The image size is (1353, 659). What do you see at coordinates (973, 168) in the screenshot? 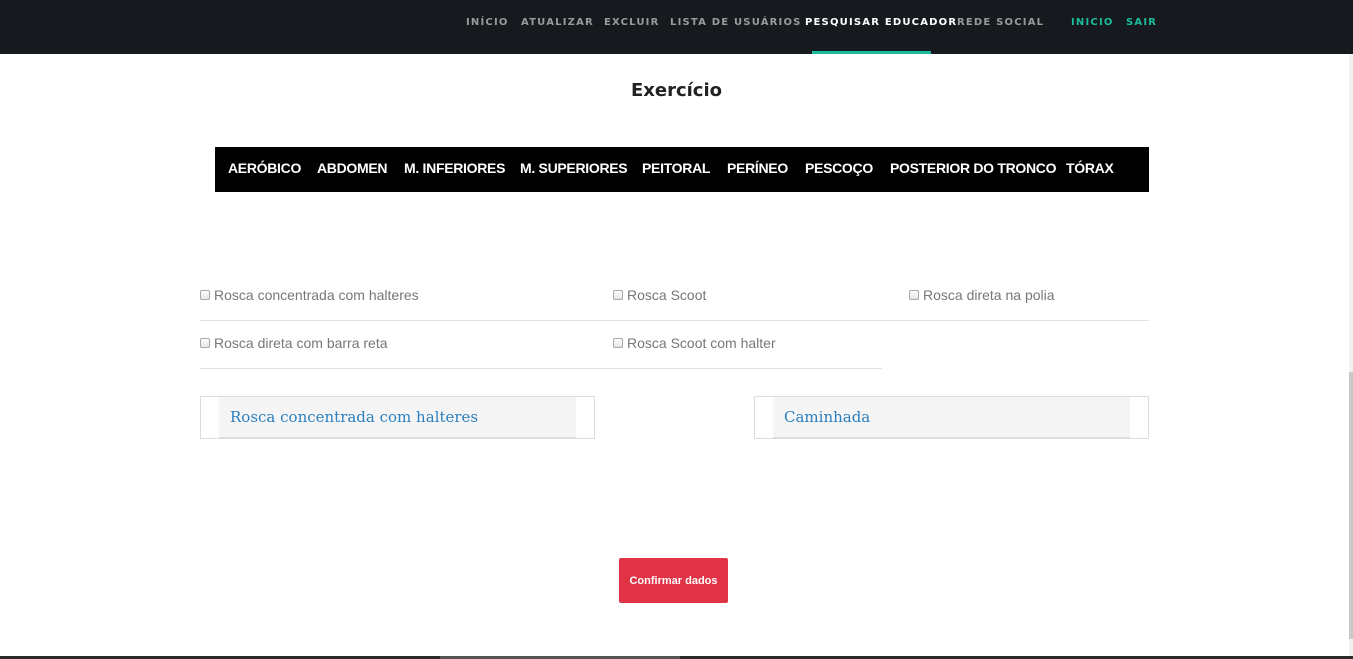
I see `category-posterior-tronco: POSTERIOR DO TRONCO` at bounding box center [973, 168].